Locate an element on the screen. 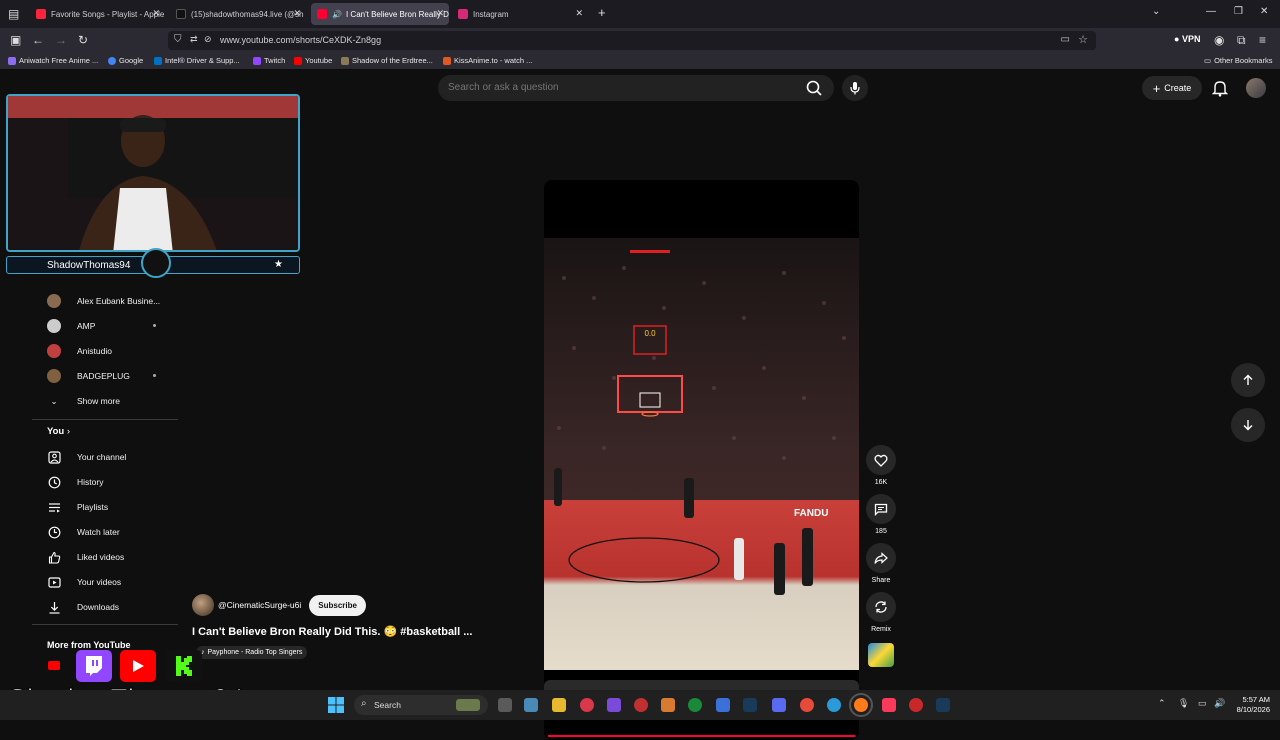  basketball-video-frame: 0.0 FANDU is located at coordinates (701, 454).